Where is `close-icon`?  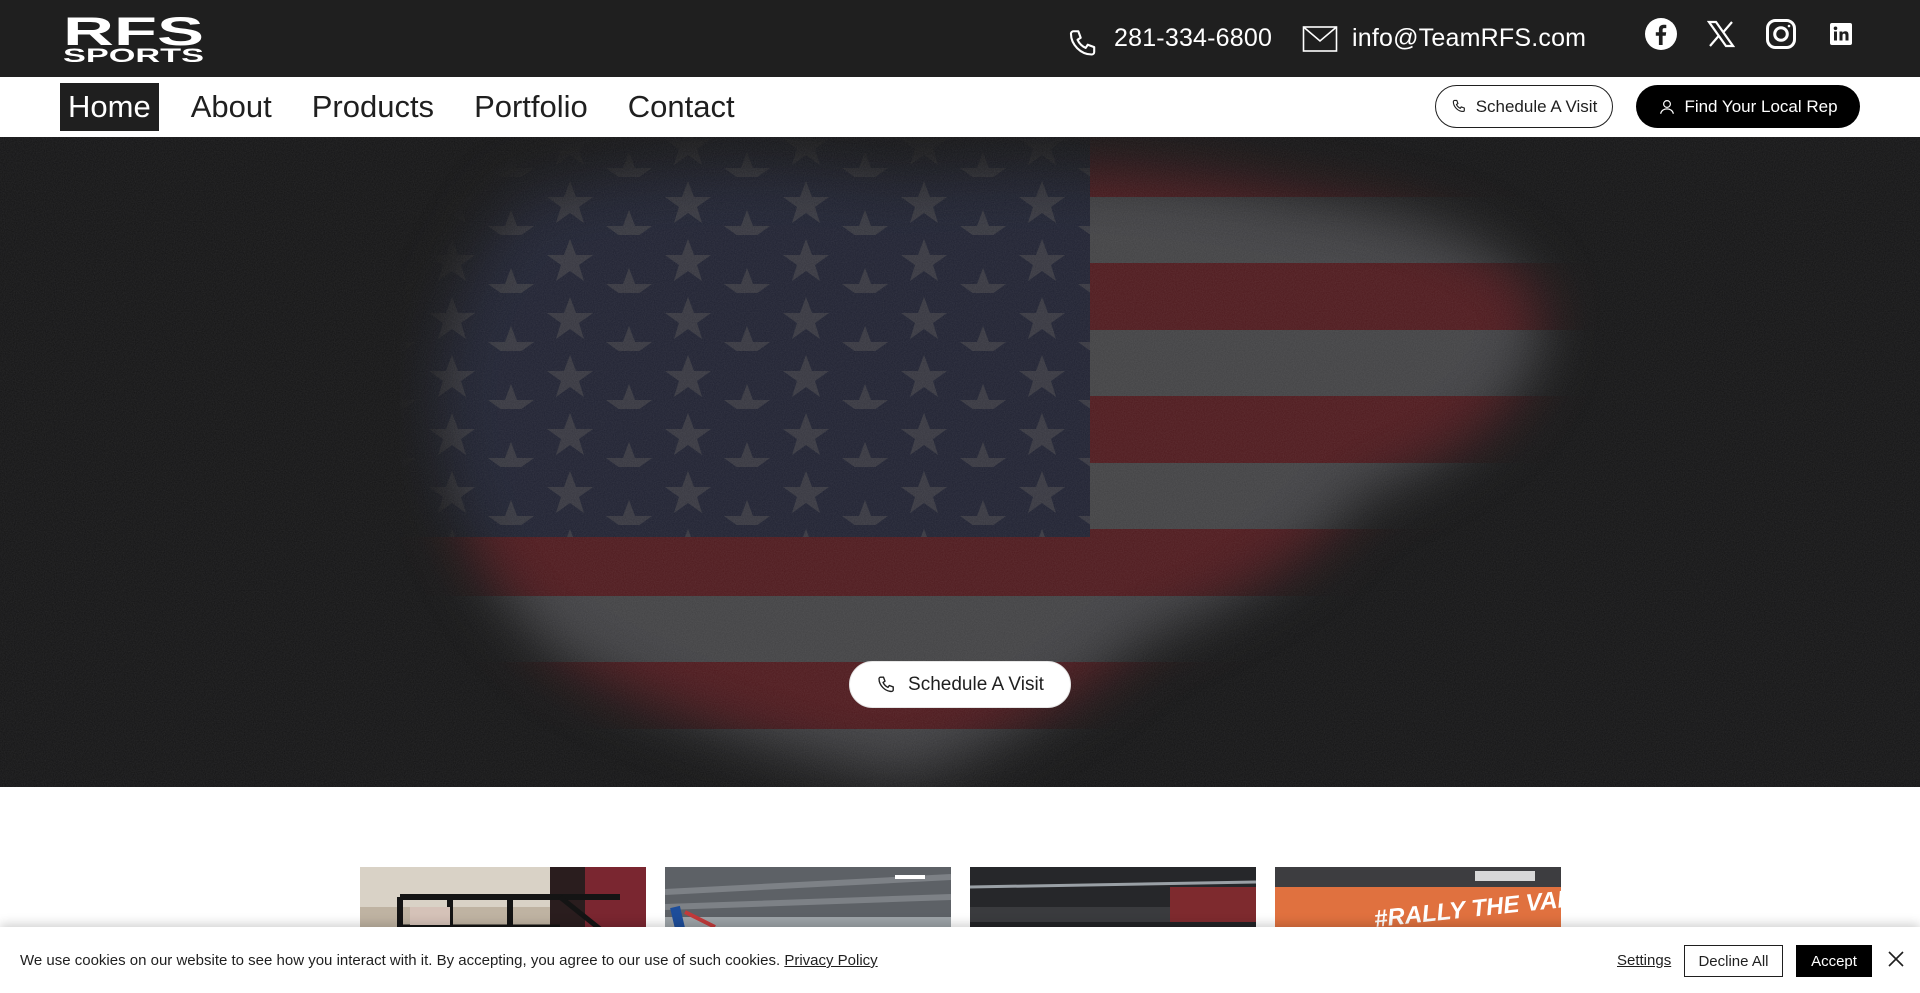 close-icon is located at coordinates (1896, 959).